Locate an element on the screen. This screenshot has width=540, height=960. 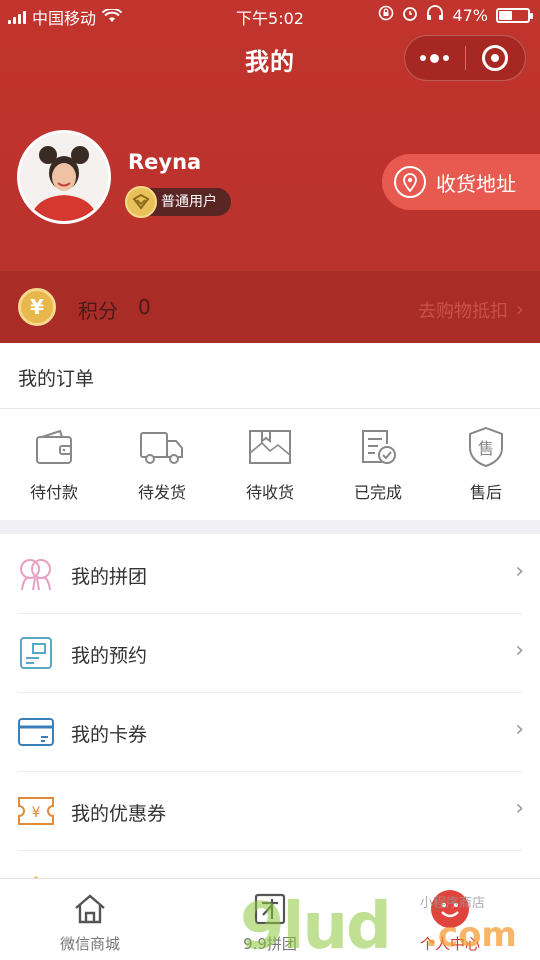
shipping-address-label: 收货地址 is located at coordinates (476, 183).